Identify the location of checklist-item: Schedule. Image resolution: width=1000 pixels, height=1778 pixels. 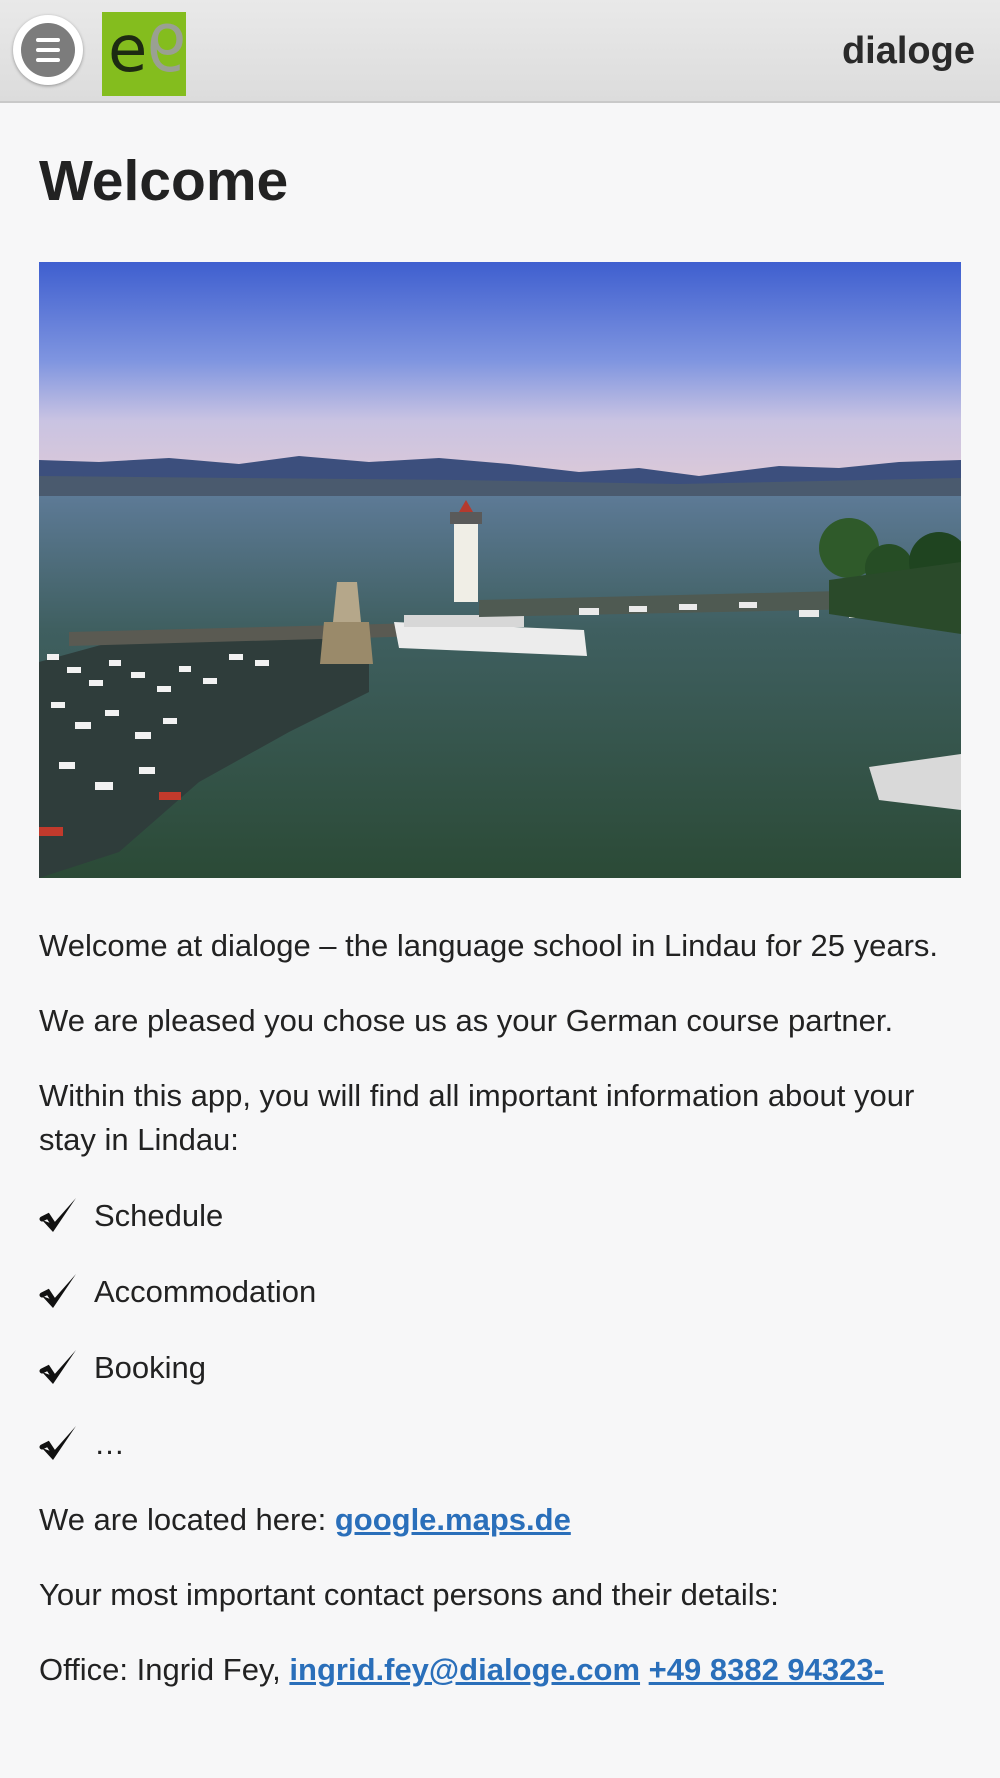
(500, 1216).